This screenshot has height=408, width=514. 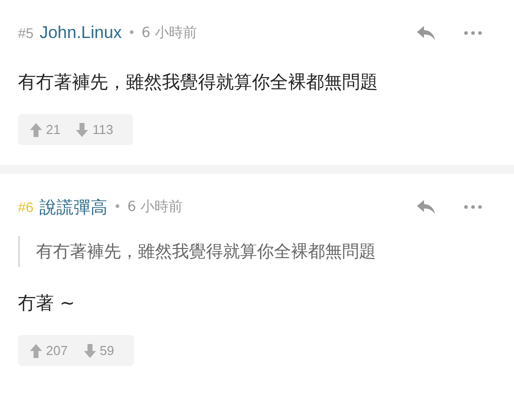 What do you see at coordinates (47, 303) in the screenshot?
I see `comment-text: 冇著 ~` at bounding box center [47, 303].